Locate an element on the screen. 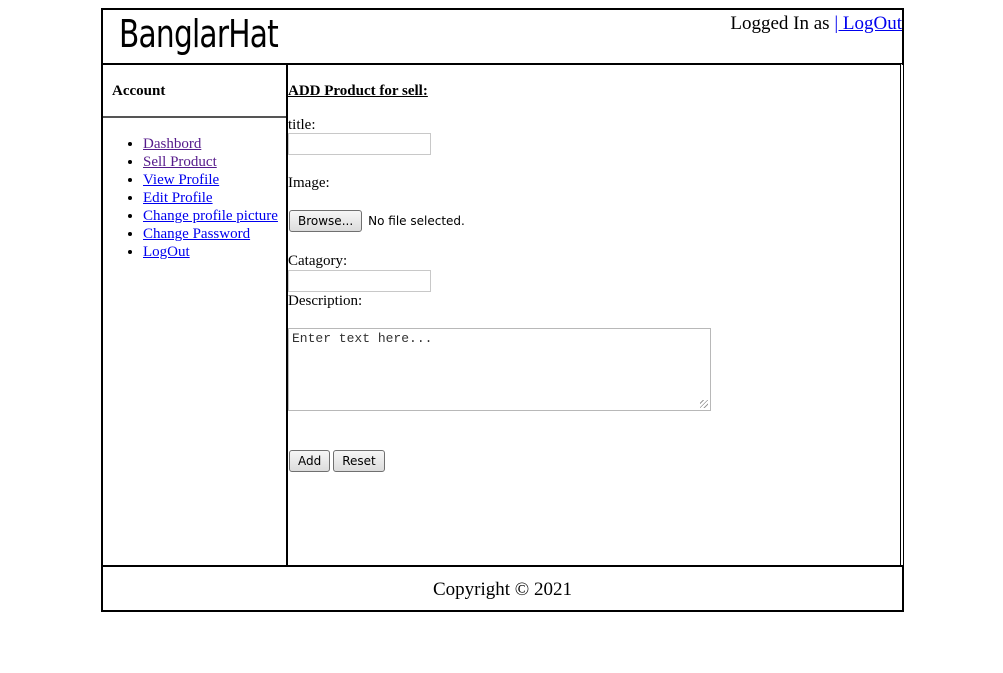  file-status-text: No file selected. is located at coordinates (416, 221).